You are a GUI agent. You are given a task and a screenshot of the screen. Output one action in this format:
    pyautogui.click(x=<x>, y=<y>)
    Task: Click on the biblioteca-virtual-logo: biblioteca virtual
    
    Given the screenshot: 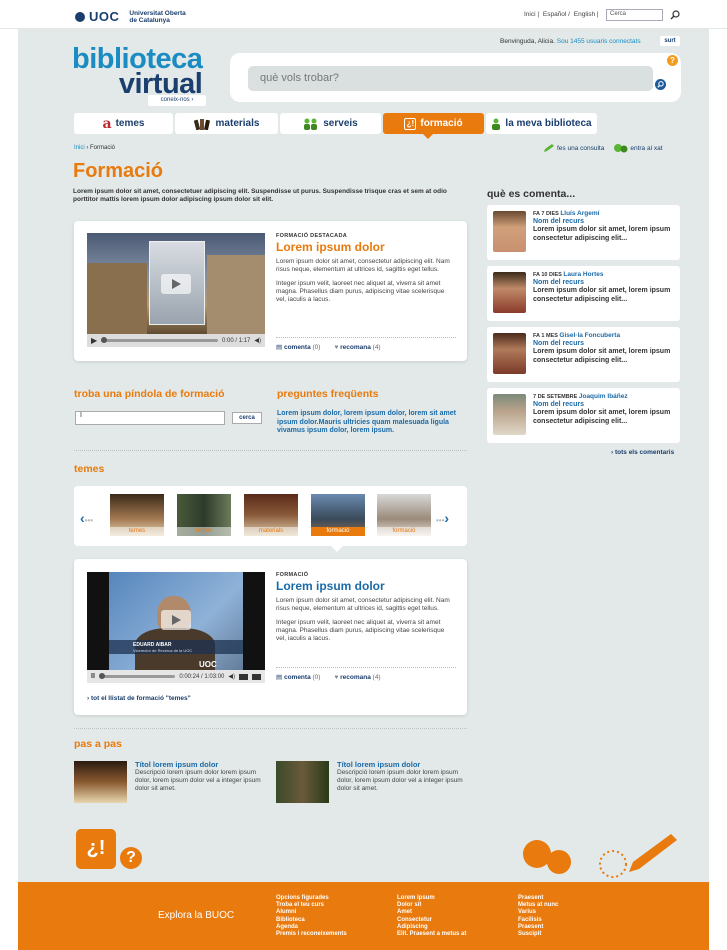 What is the action you would take?
    pyautogui.click(x=137, y=72)
    